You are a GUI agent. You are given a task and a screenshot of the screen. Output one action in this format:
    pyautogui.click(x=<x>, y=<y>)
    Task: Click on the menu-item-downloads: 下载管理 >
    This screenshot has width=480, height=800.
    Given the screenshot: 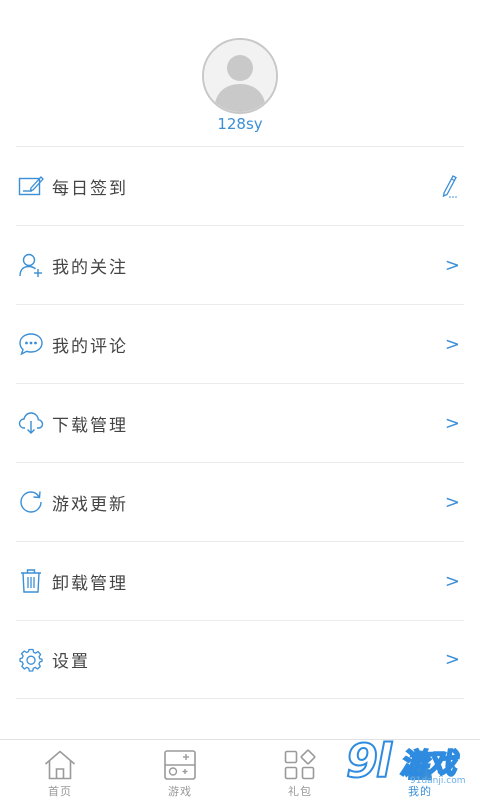 What is the action you would take?
    pyautogui.click(x=240, y=422)
    